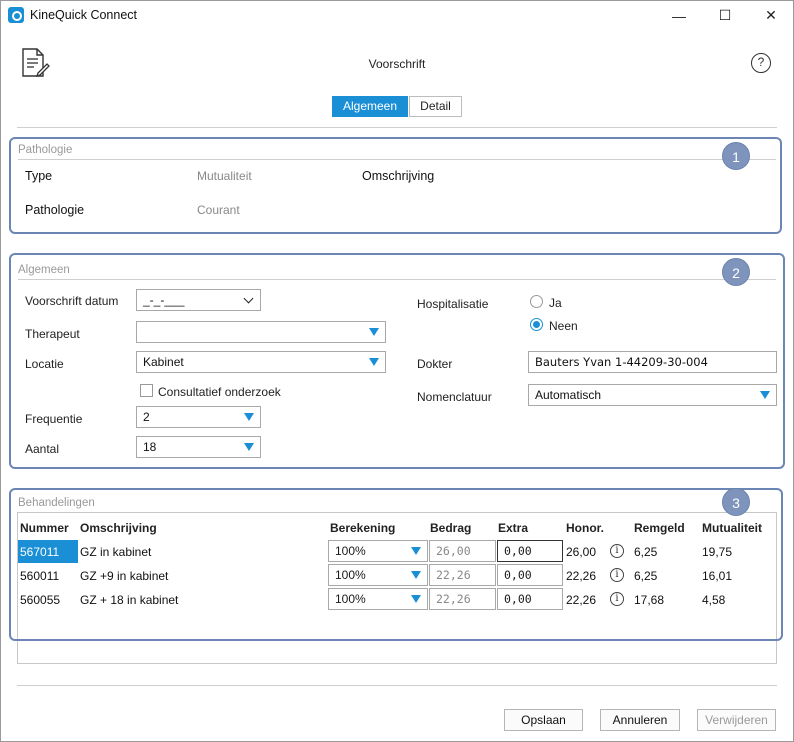 This screenshot has width=794, height=742. What do you see at coordinates (652, 362) in the screenshot?
I see `dokter-input: Bauters Yvan 1-44209-30-004` at bounding box center [652, 362].